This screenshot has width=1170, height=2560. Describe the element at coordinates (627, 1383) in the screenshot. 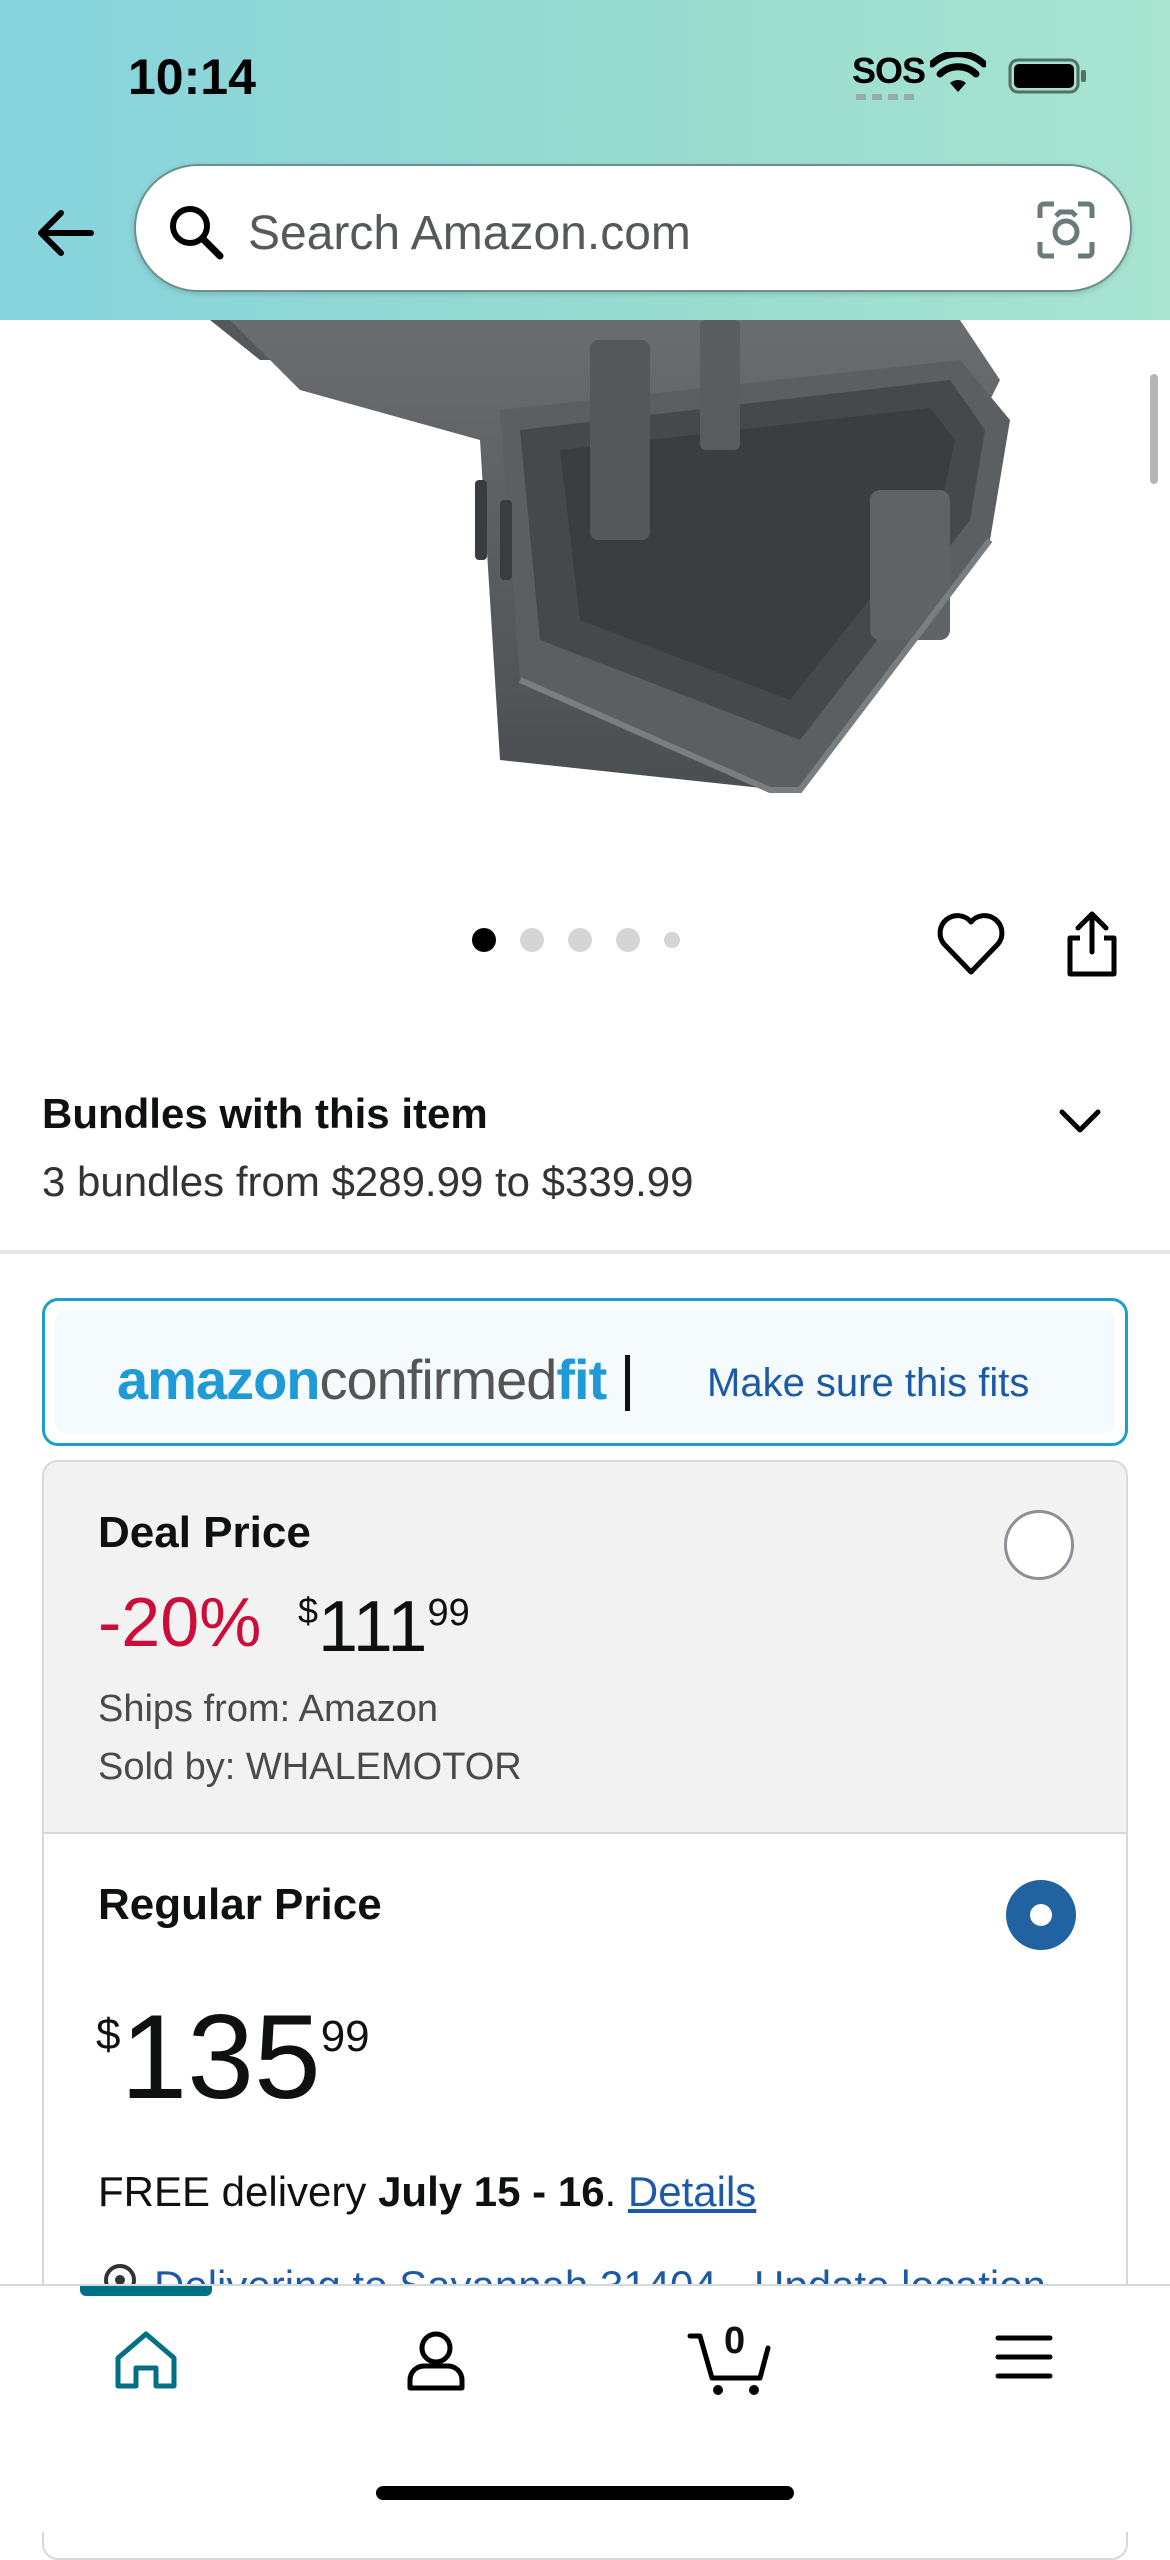

I see `separator` at that location.